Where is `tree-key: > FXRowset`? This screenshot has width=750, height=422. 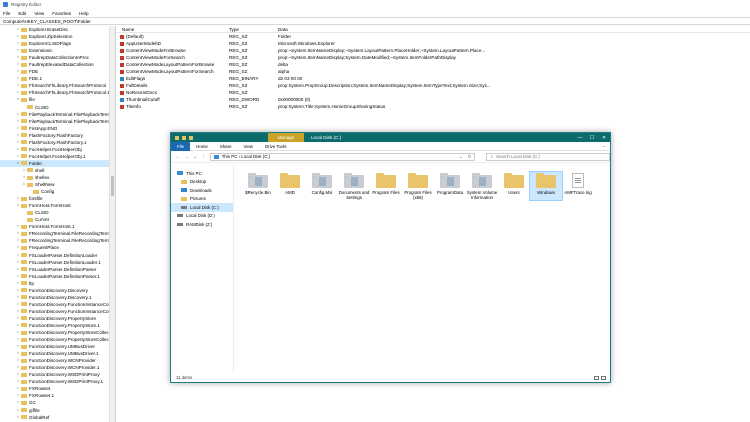 tree-key: > FXRowset is located at coordinates (54, 388).